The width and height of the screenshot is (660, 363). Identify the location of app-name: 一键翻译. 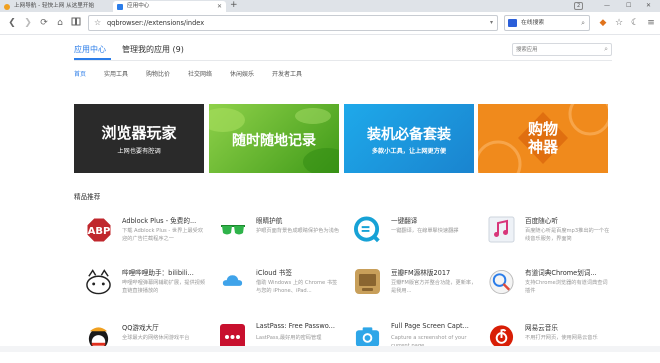
(404, 221).